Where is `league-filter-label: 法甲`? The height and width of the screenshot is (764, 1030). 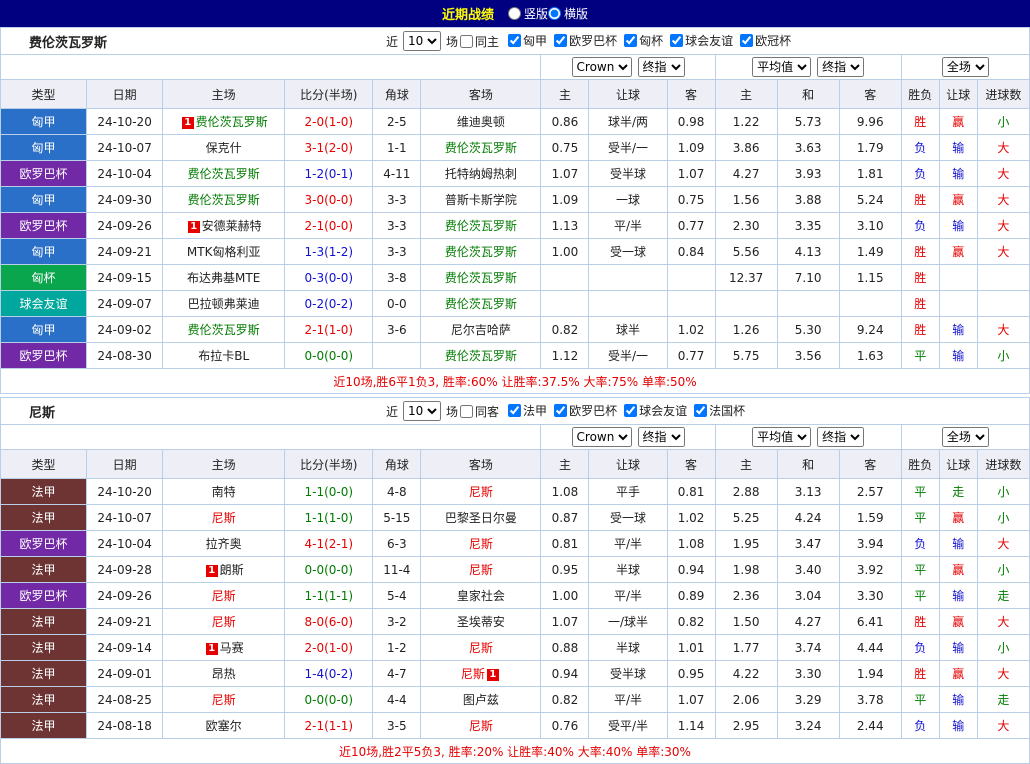 league-filter-label: 法甲 is located at coordinates (535, 411).